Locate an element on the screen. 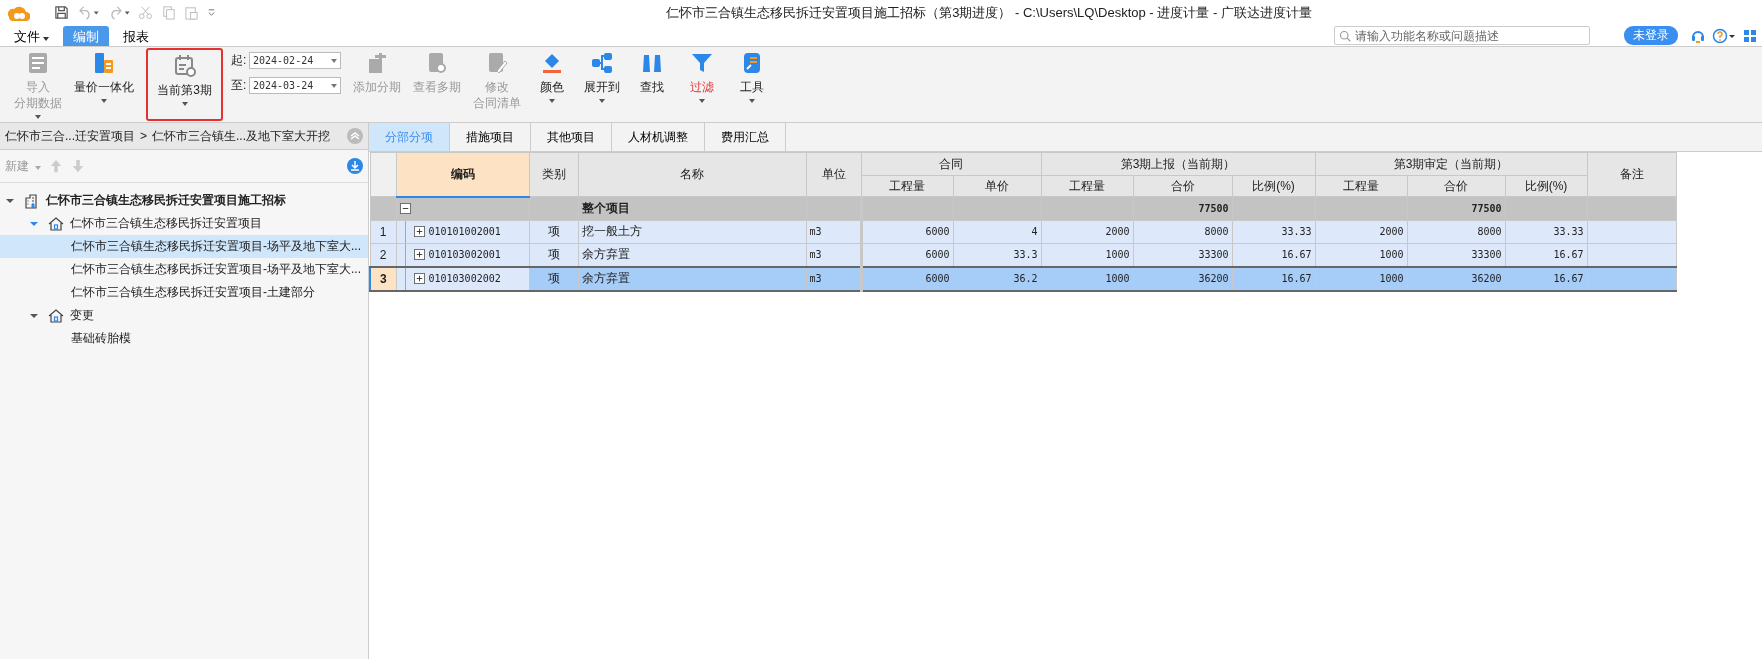 The height and width of the screenshot is (659, 1762). calendar-icon is located at coordinates (184, 66).